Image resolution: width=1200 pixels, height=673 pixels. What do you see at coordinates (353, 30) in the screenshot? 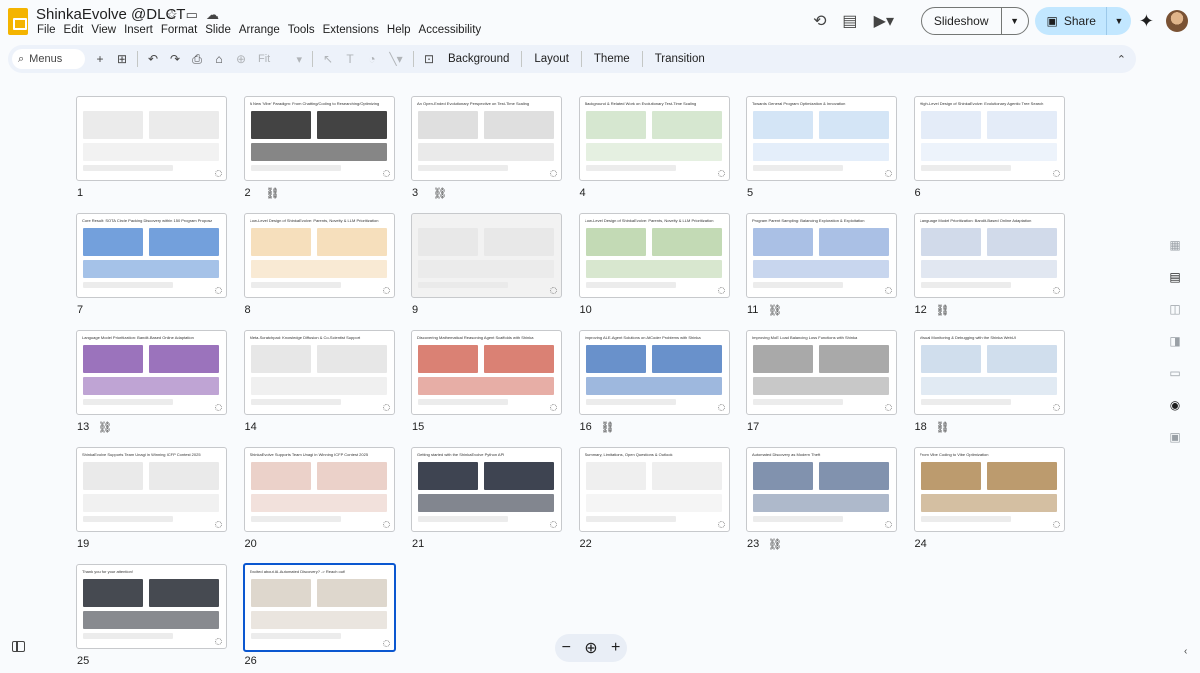
I see `menu-extensions: Extensions` at bounding box center [353, 30].